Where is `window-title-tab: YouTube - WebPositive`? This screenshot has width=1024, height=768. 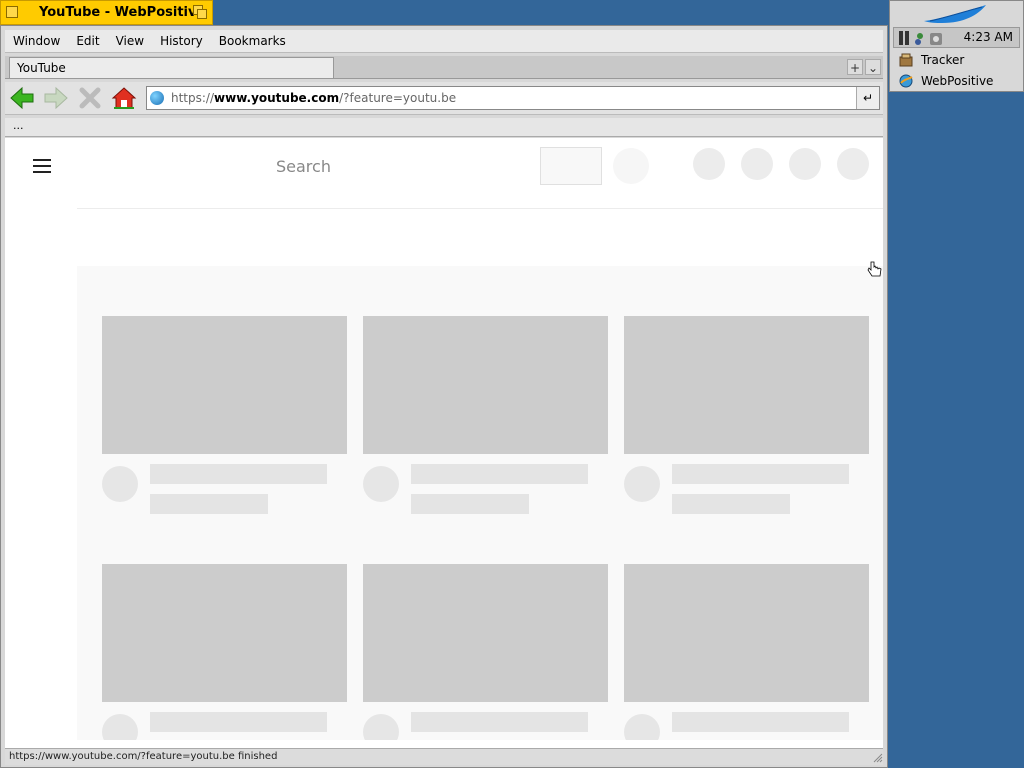
window-title-tab: YouTube - WebPositive is located at coordinates (106, 12).